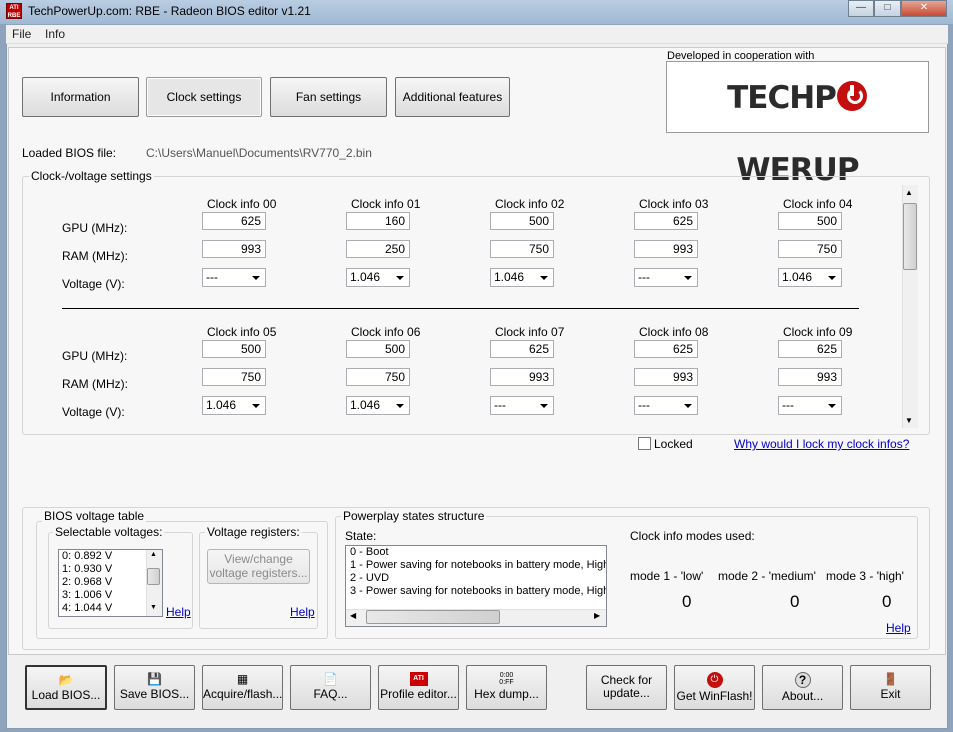  I want to click on registers-help-link: Help, so click(302, 612).